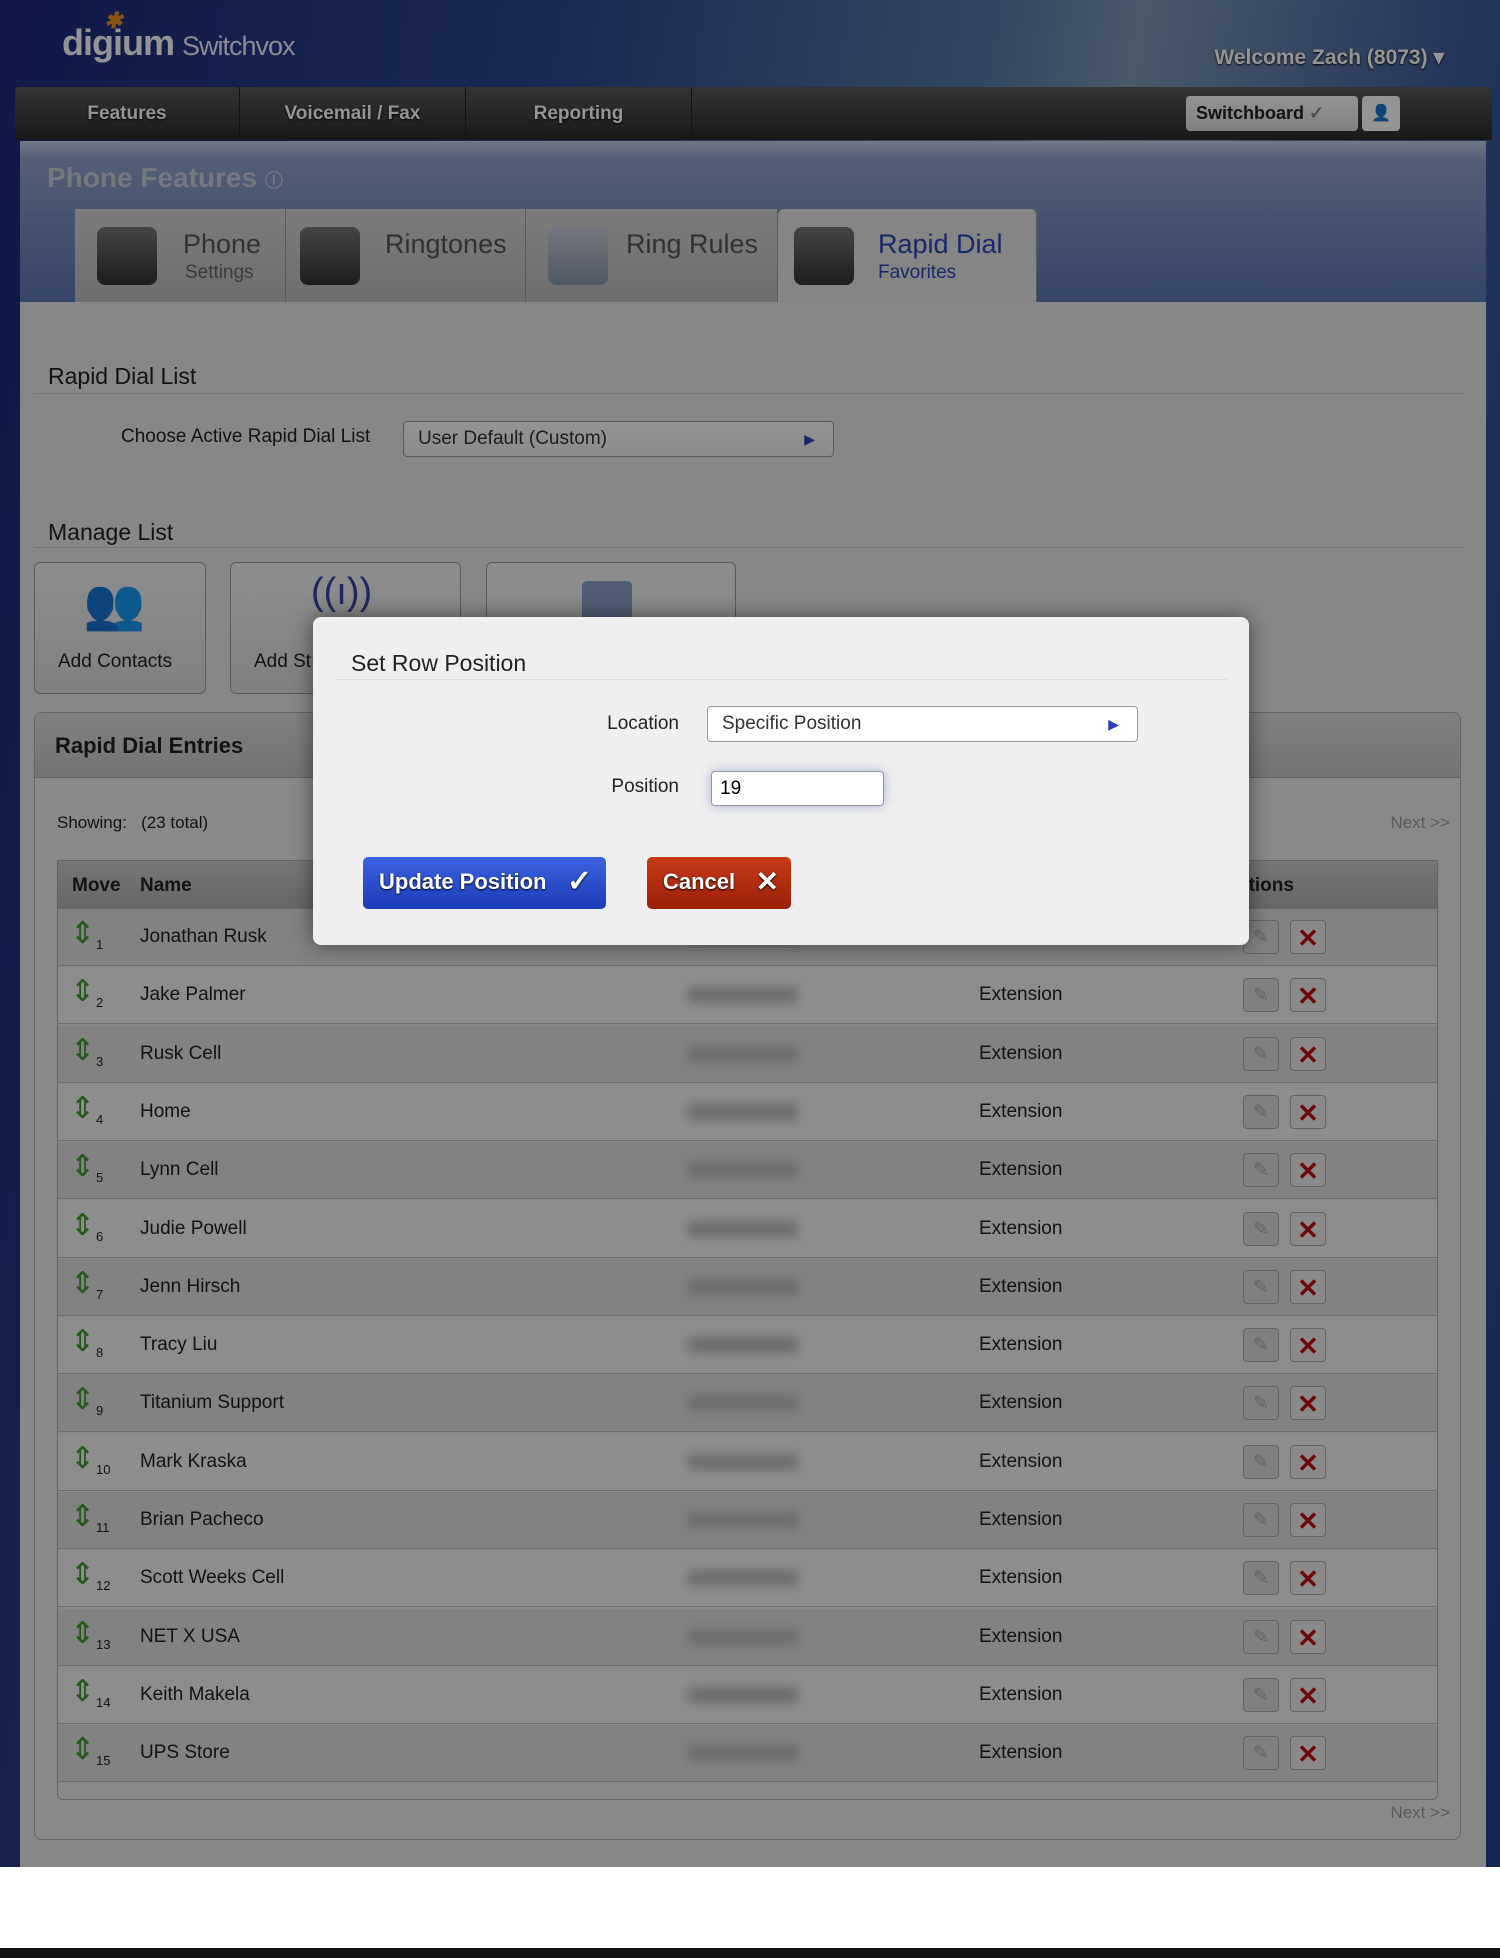 Image resolution: width=1500 pixels, height=1958 pixels. Describe the element at coordinates (645, 786) in the screenshot. I see `position-label: Position` at that location.